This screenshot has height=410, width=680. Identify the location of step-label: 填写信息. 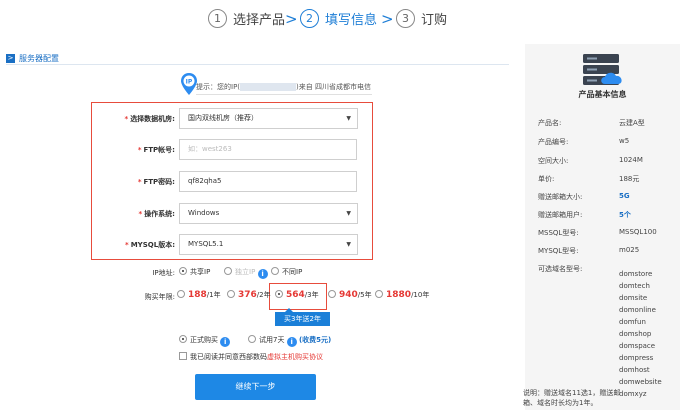
(351, 20).